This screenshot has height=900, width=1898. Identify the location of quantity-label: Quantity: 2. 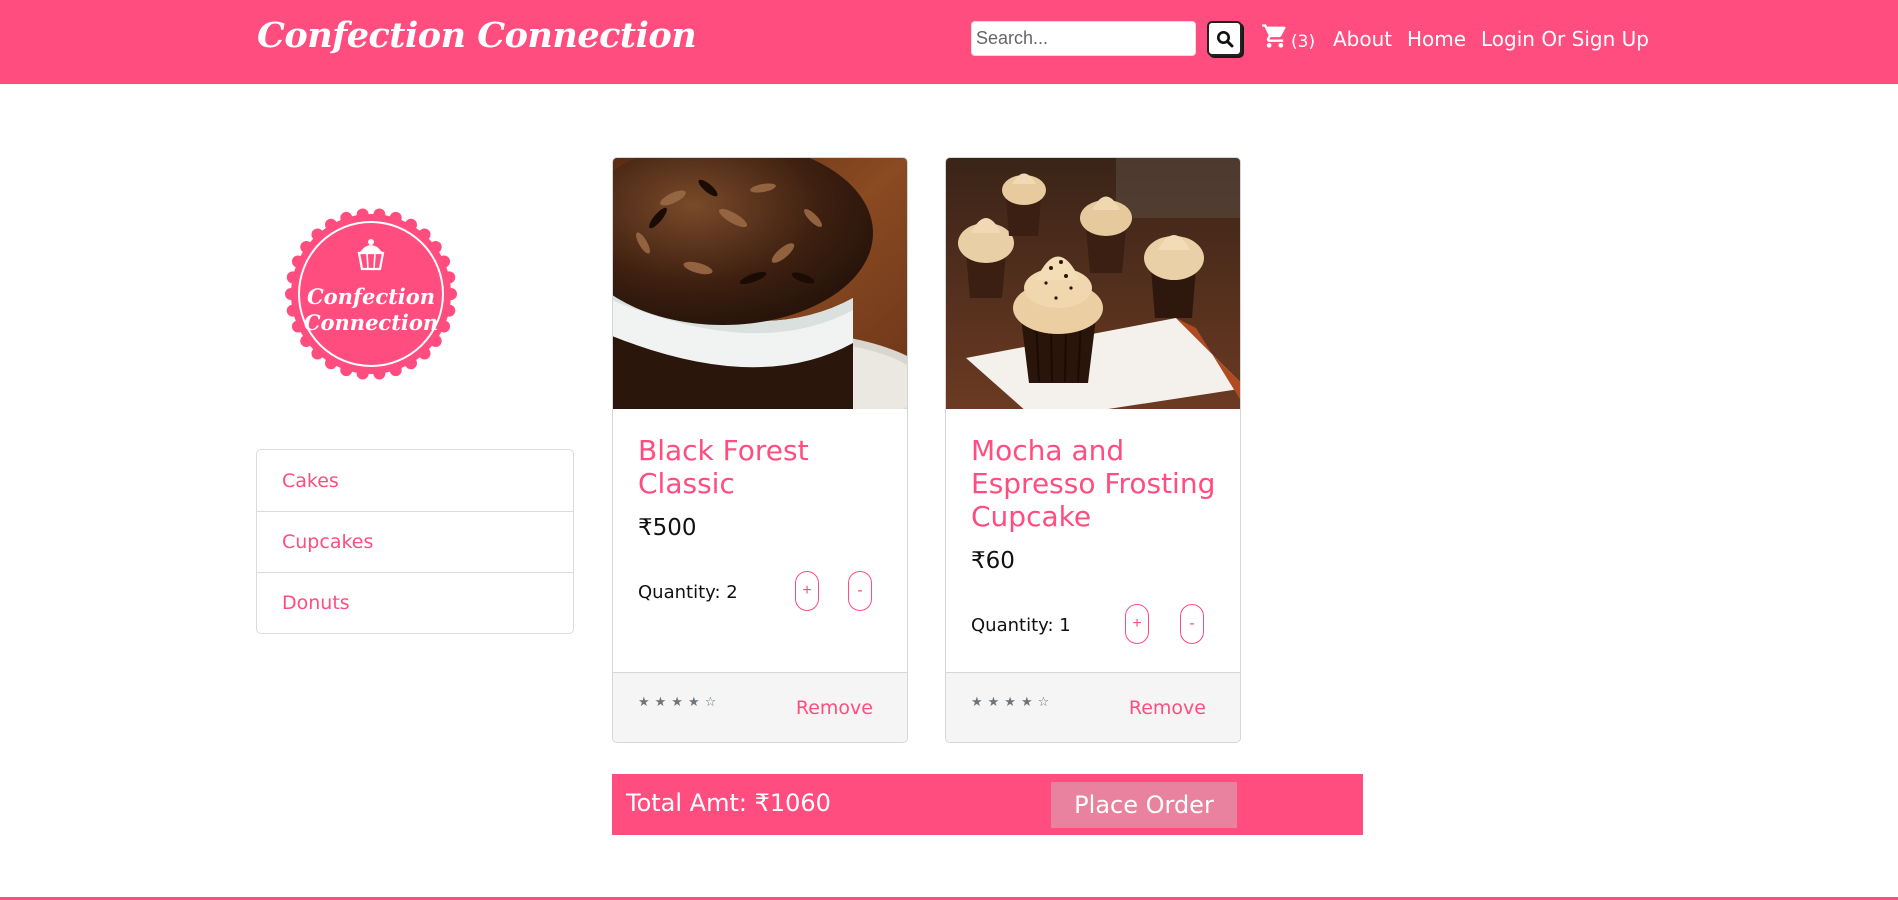
(688, 592).